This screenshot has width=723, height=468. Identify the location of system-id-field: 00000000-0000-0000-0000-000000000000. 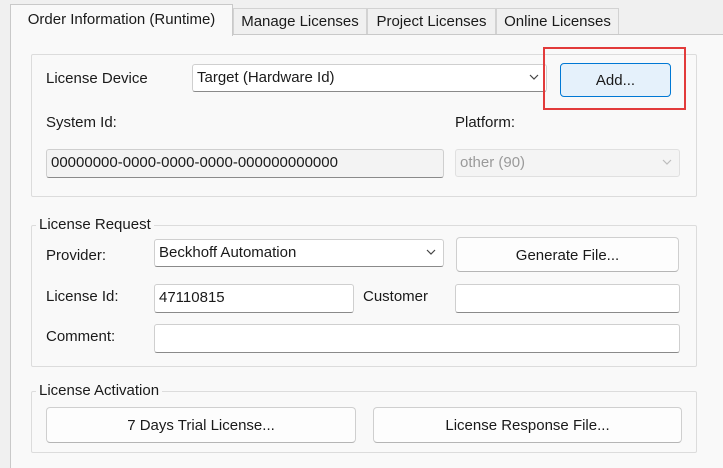
(245, 163).